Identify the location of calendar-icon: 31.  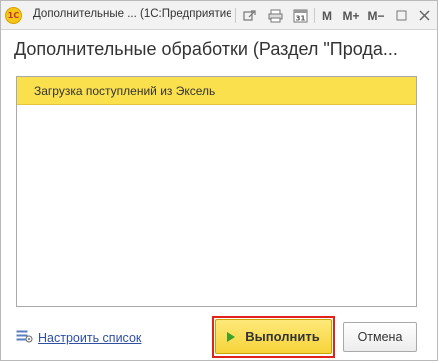
(300, 15).